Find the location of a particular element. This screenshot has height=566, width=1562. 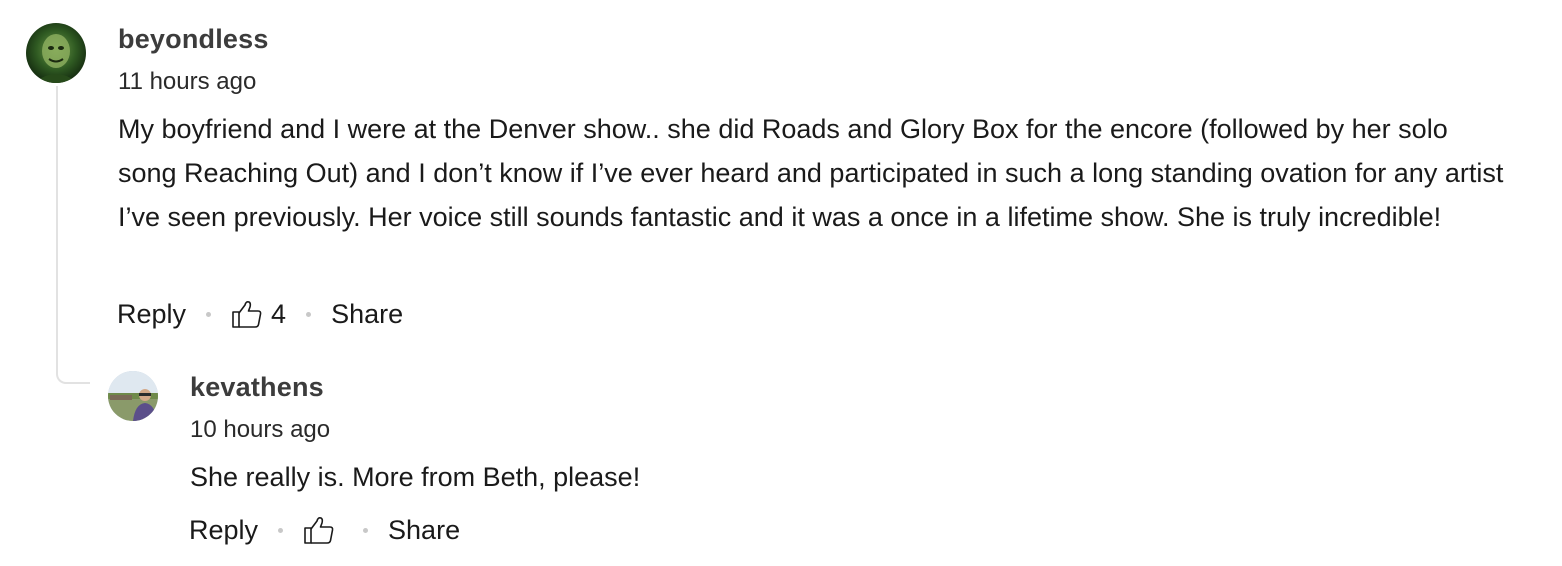

comment-actions: Reply Share is located at coordinates (324, 530).